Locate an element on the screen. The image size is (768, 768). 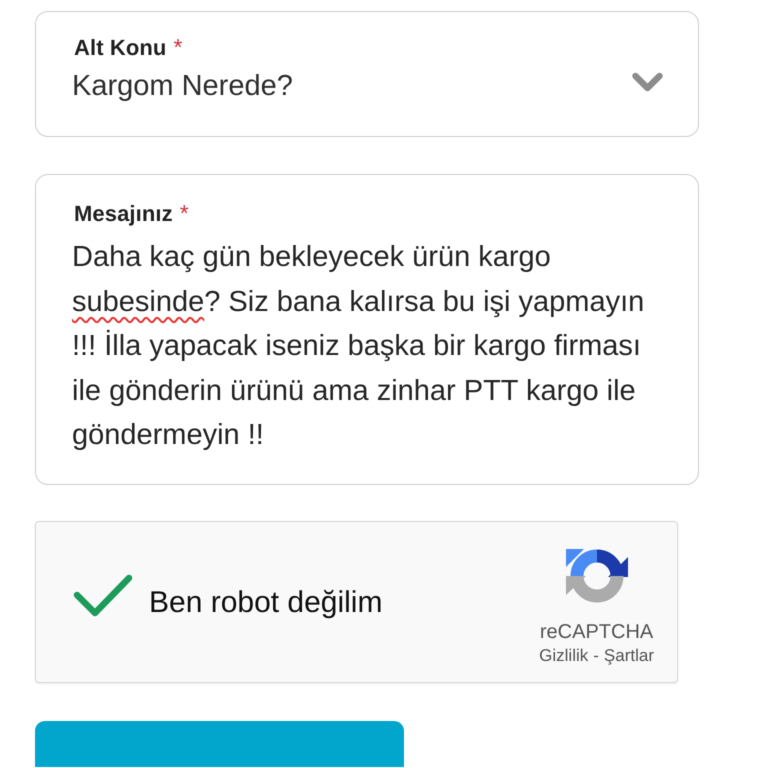
select-field: Alt Konu * Kargom Nerede? is located at coordinates (367, 74).